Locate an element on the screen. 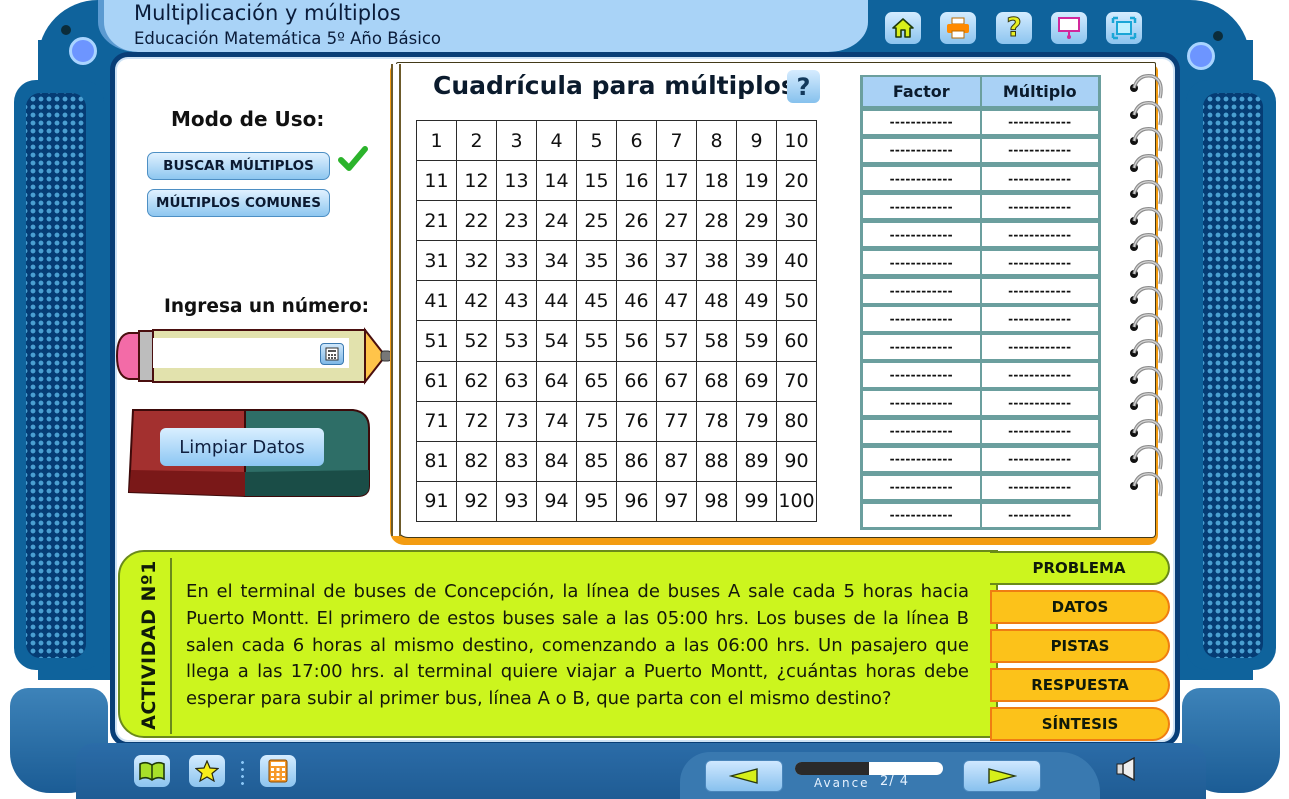 This screenshot has height=799, width=1289. grid-cell: 24 is located at coordinates (556, 221).